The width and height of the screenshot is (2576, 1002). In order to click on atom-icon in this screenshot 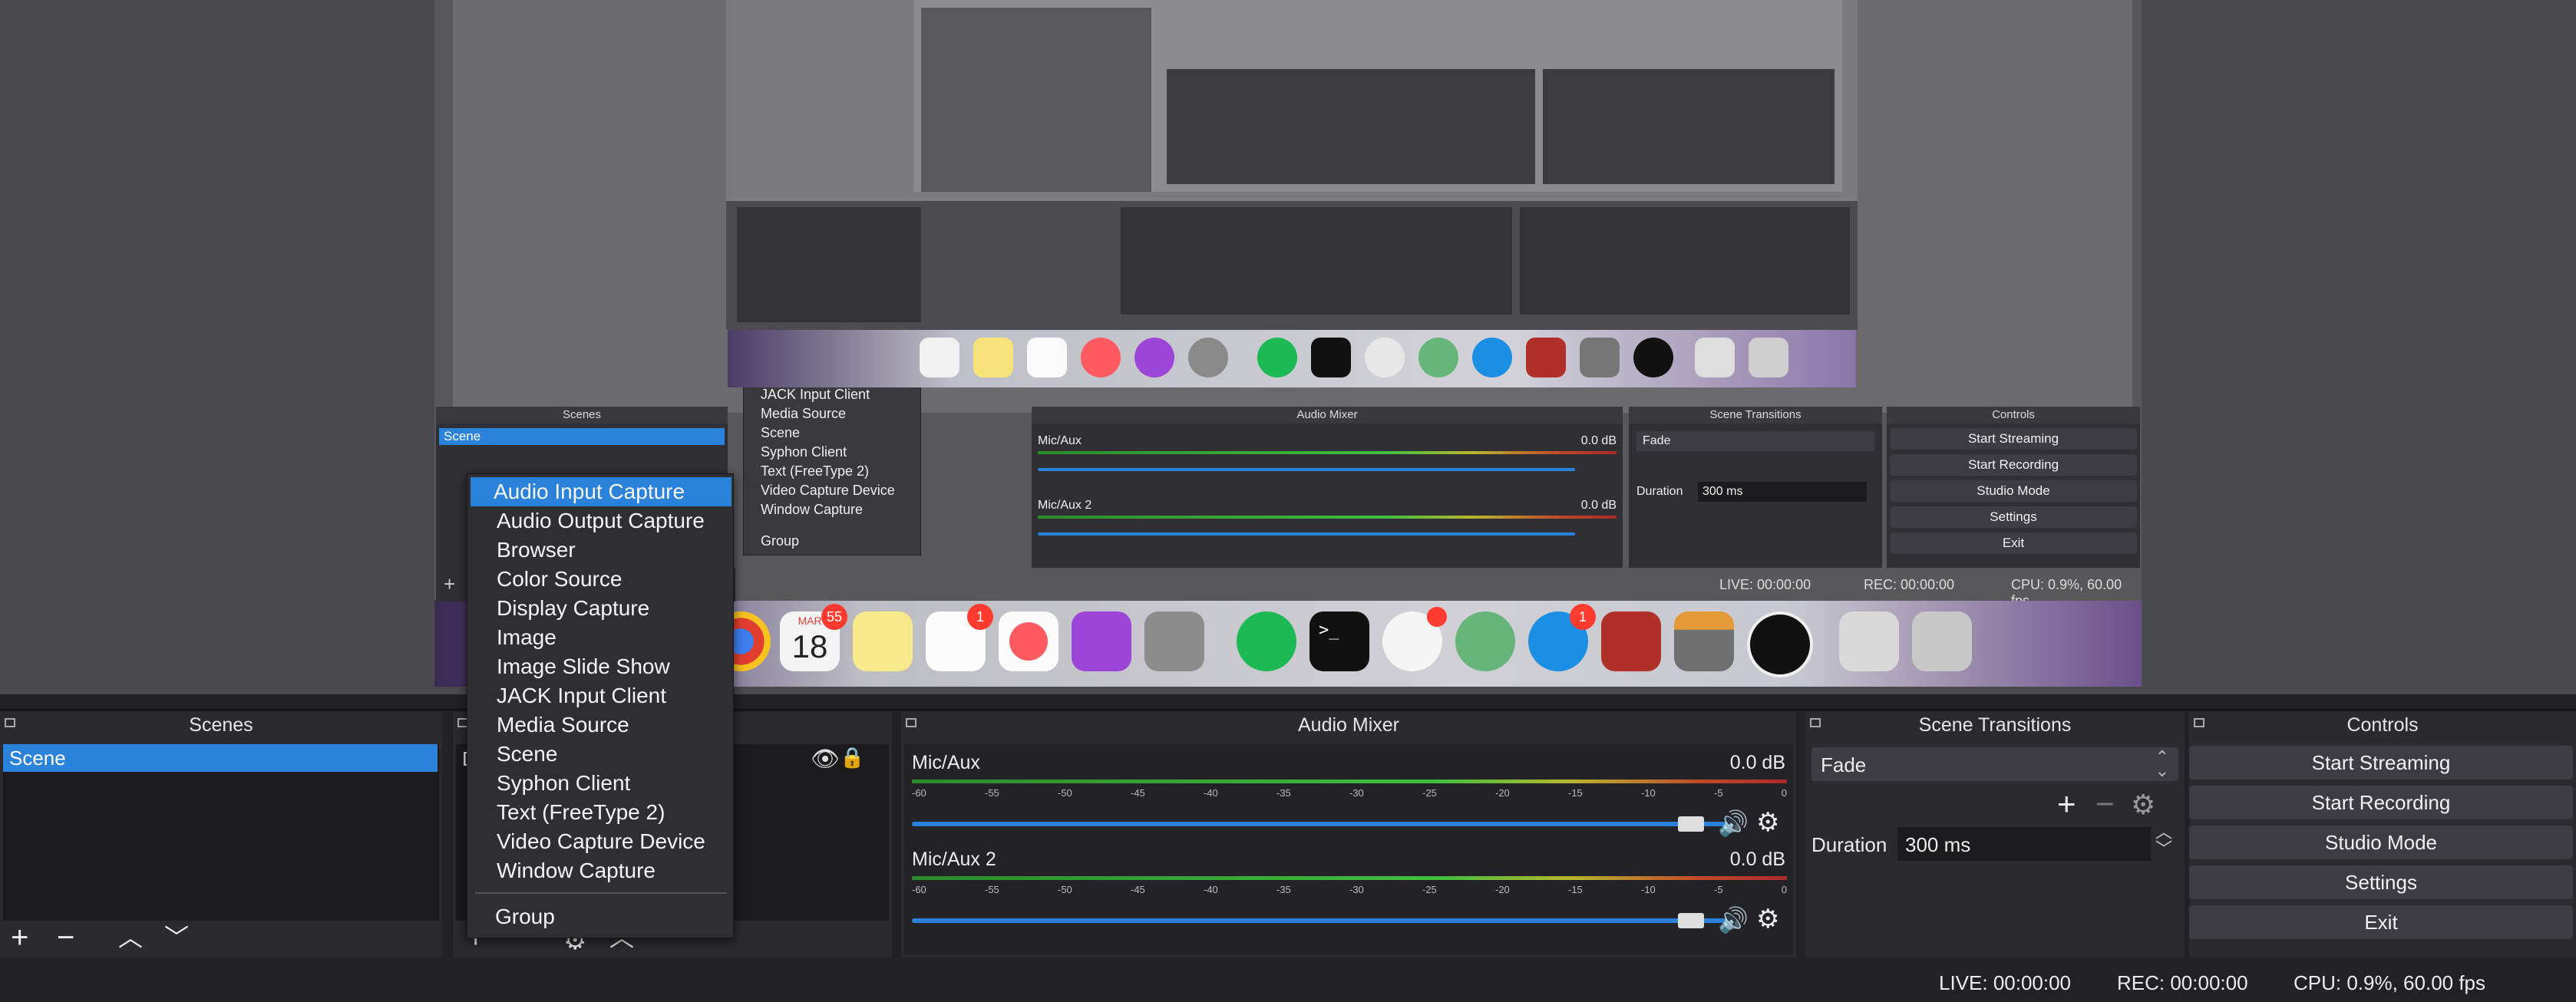, I will do `click(1485, 641)`.